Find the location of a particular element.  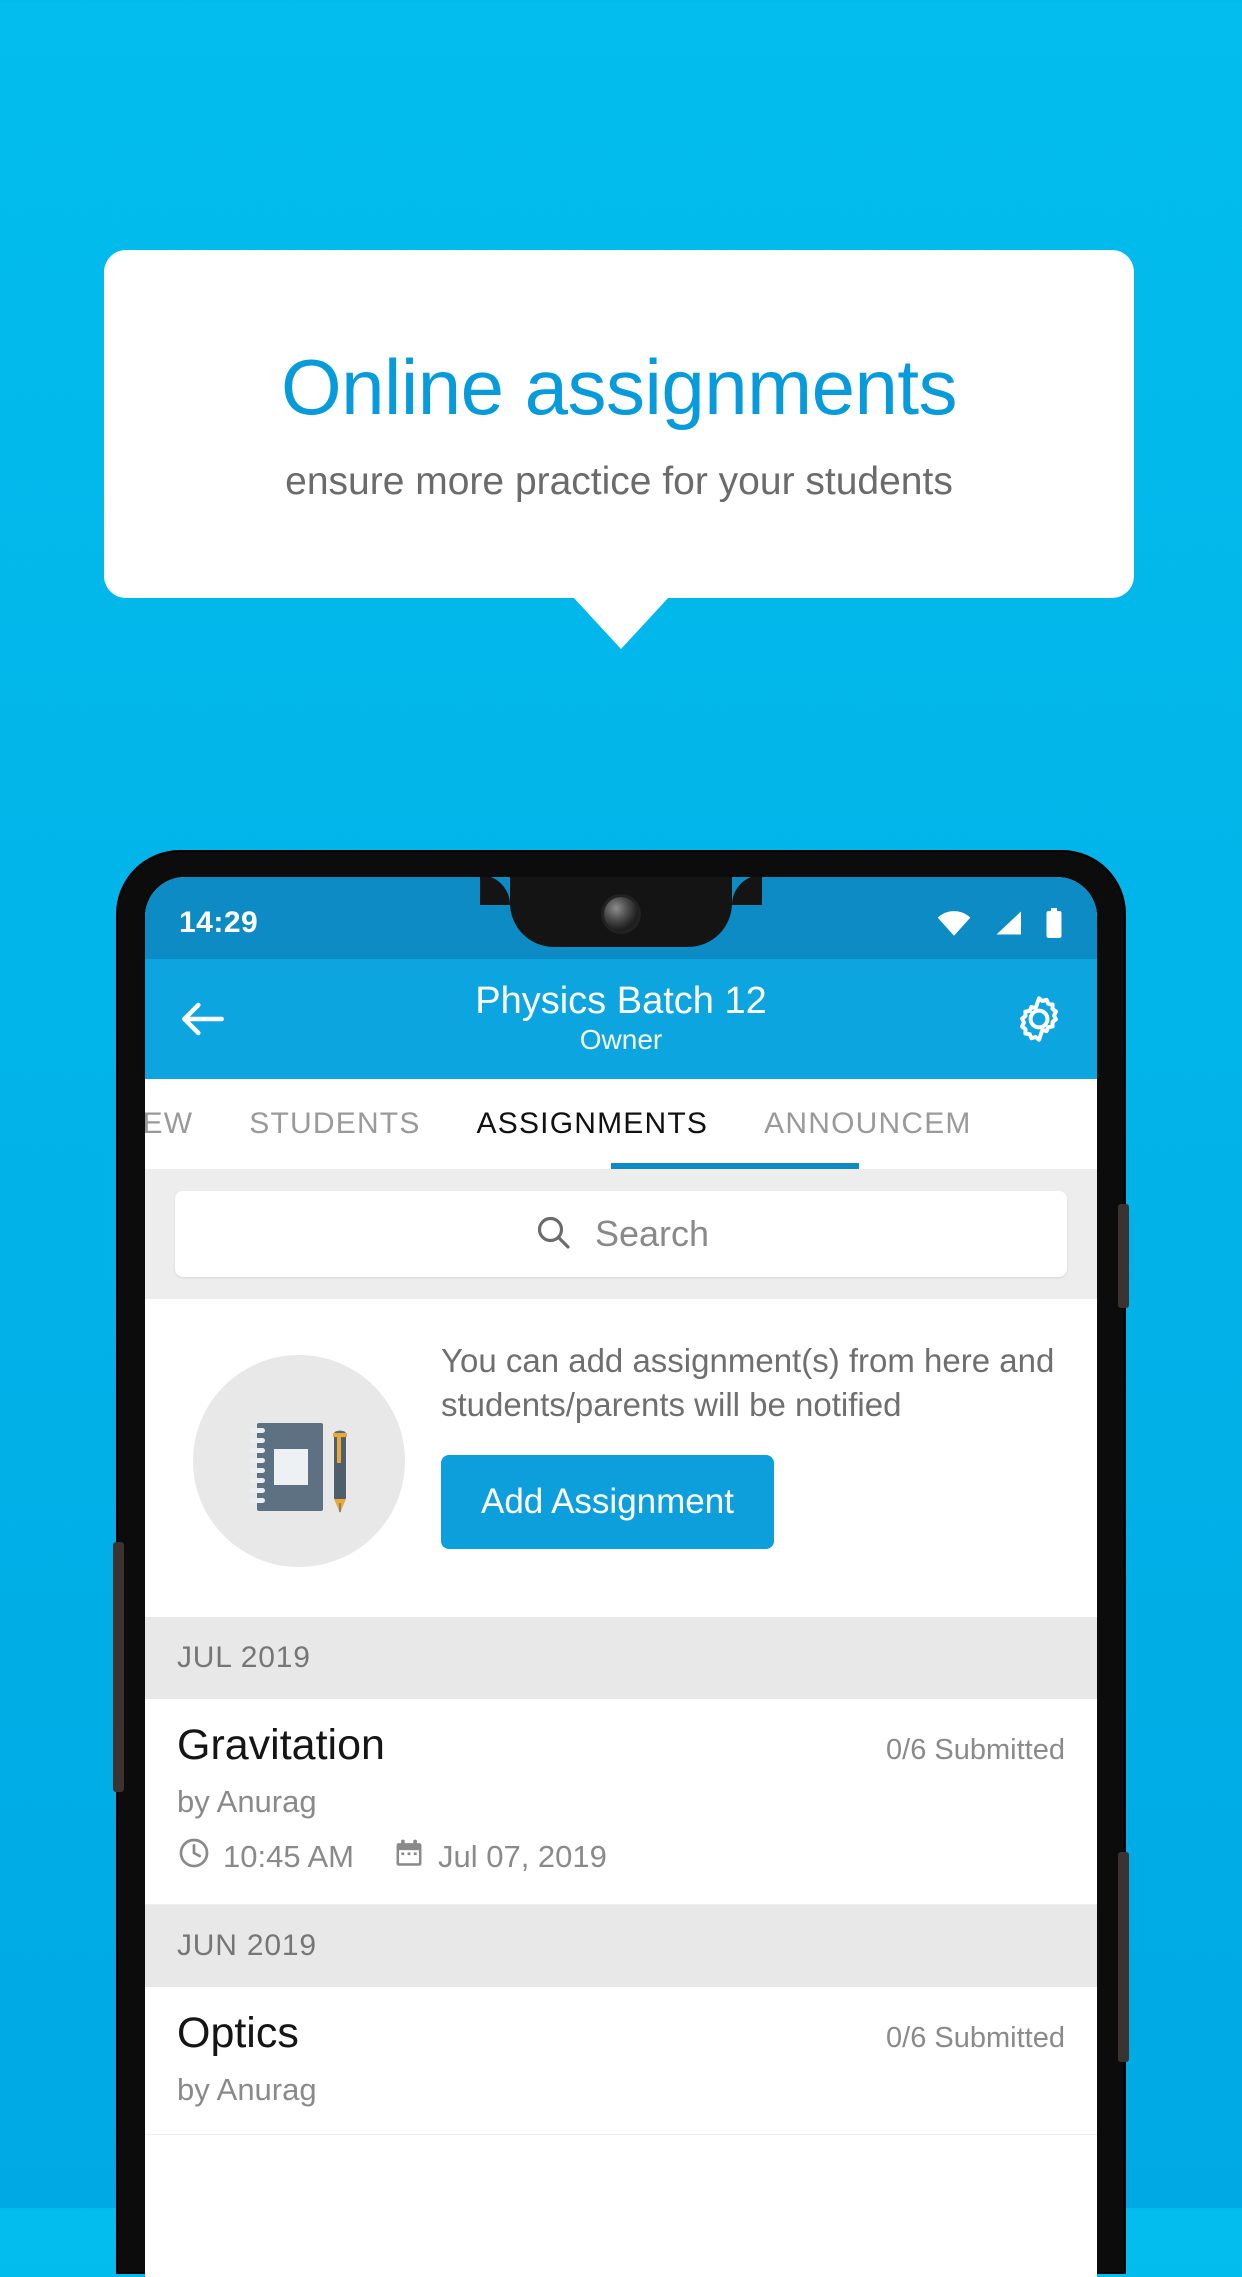

battery-icon is located at coordinates (1054, 923).